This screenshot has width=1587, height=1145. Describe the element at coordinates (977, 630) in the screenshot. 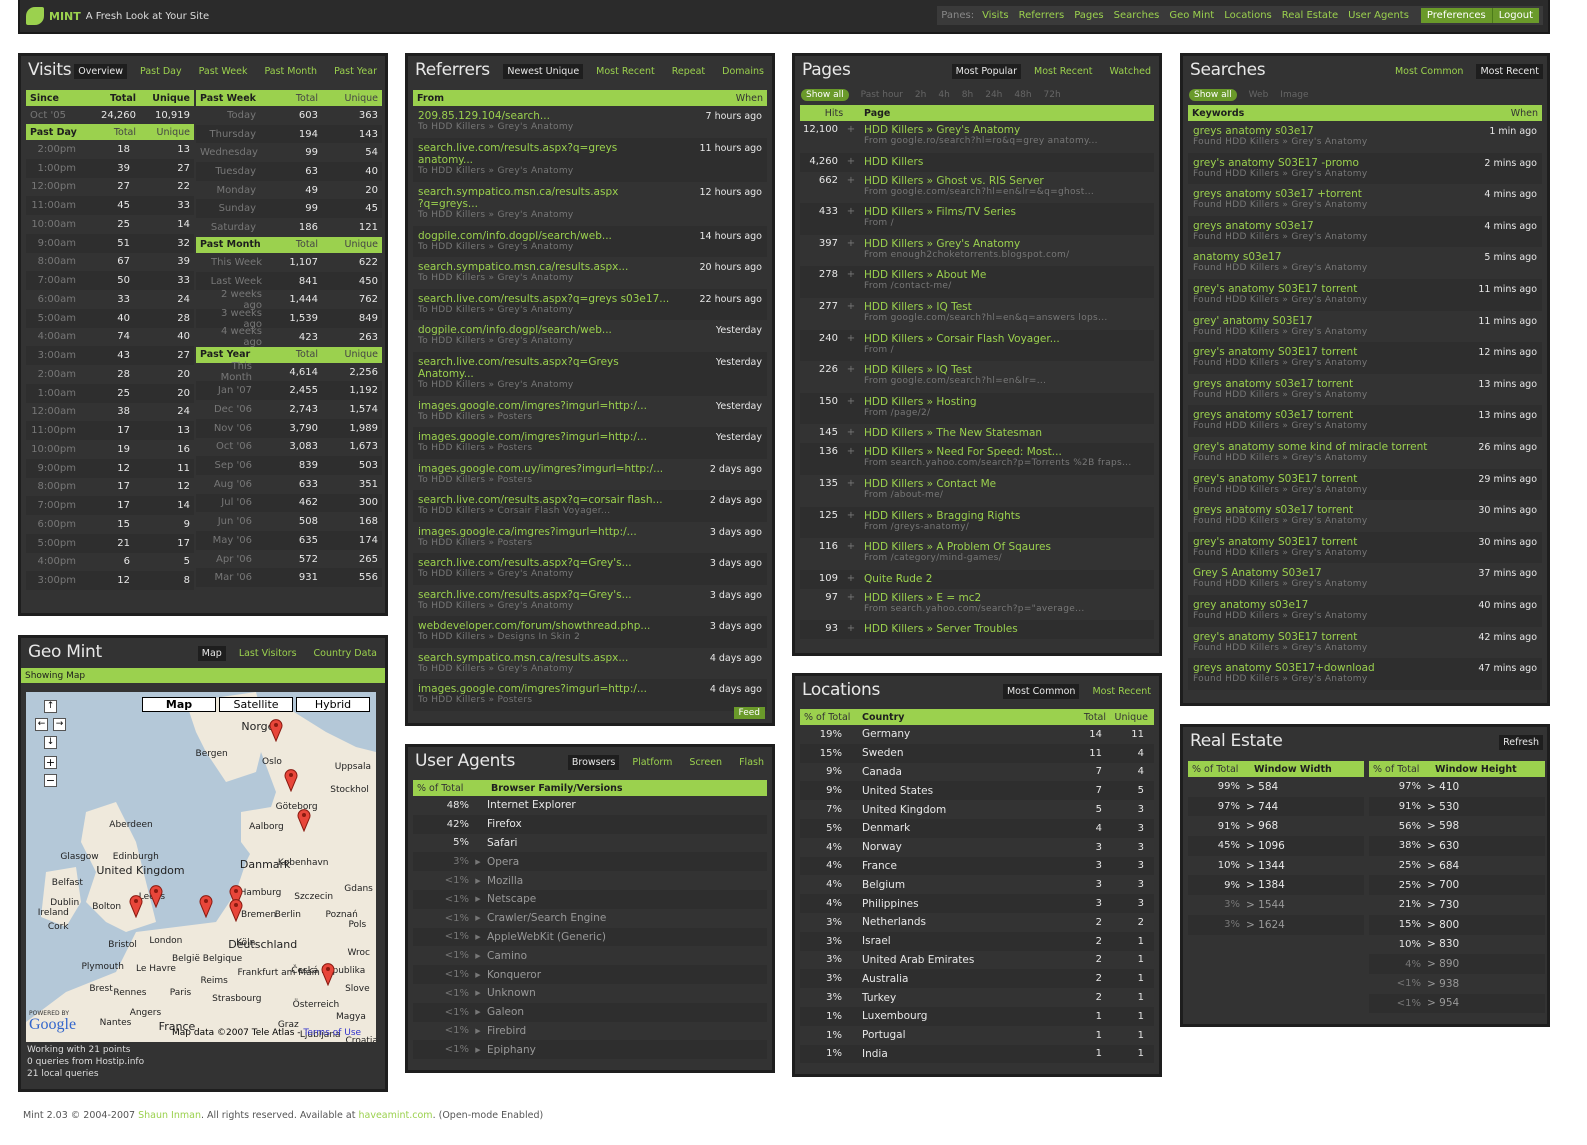

I see `page-row: 93 + HDD Killers » Server Troubles` at that location.